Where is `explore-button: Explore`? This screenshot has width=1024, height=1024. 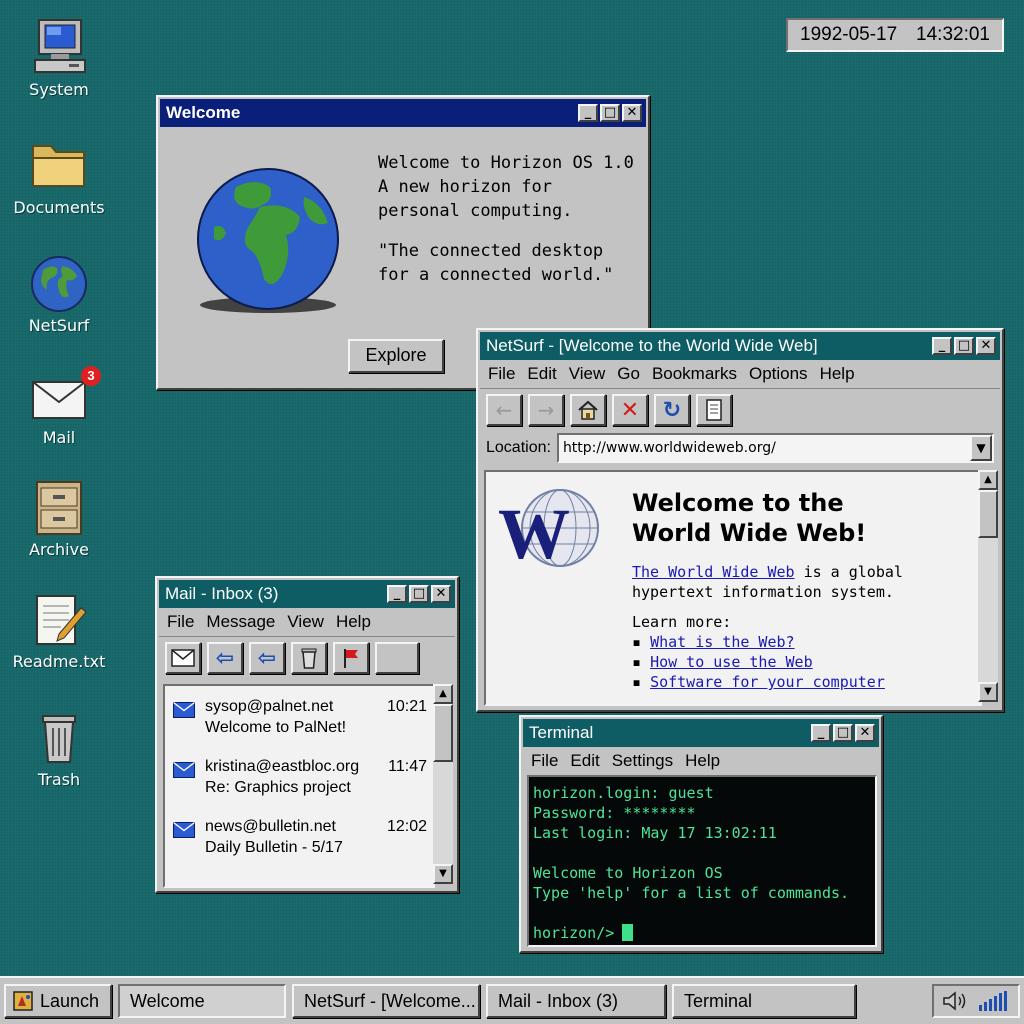
explore-button: Explore is located at coordinates (396, 356).